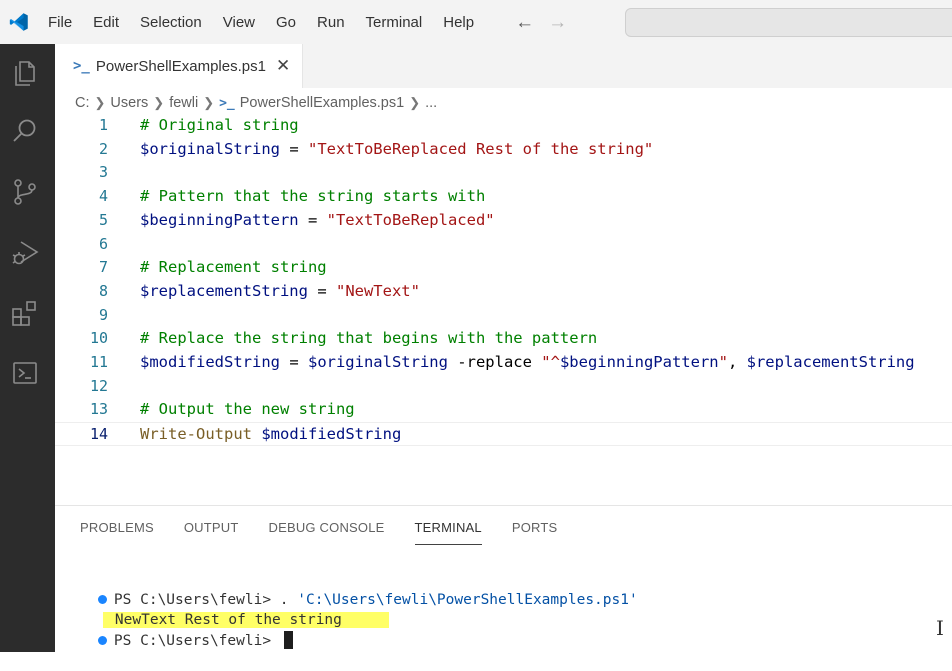 The width and height of the screenshot is (952, 671). What do you see at coordinates (103, 314) in the screenshot?
I see `line-number: 9` at bounding box center [103, 314].